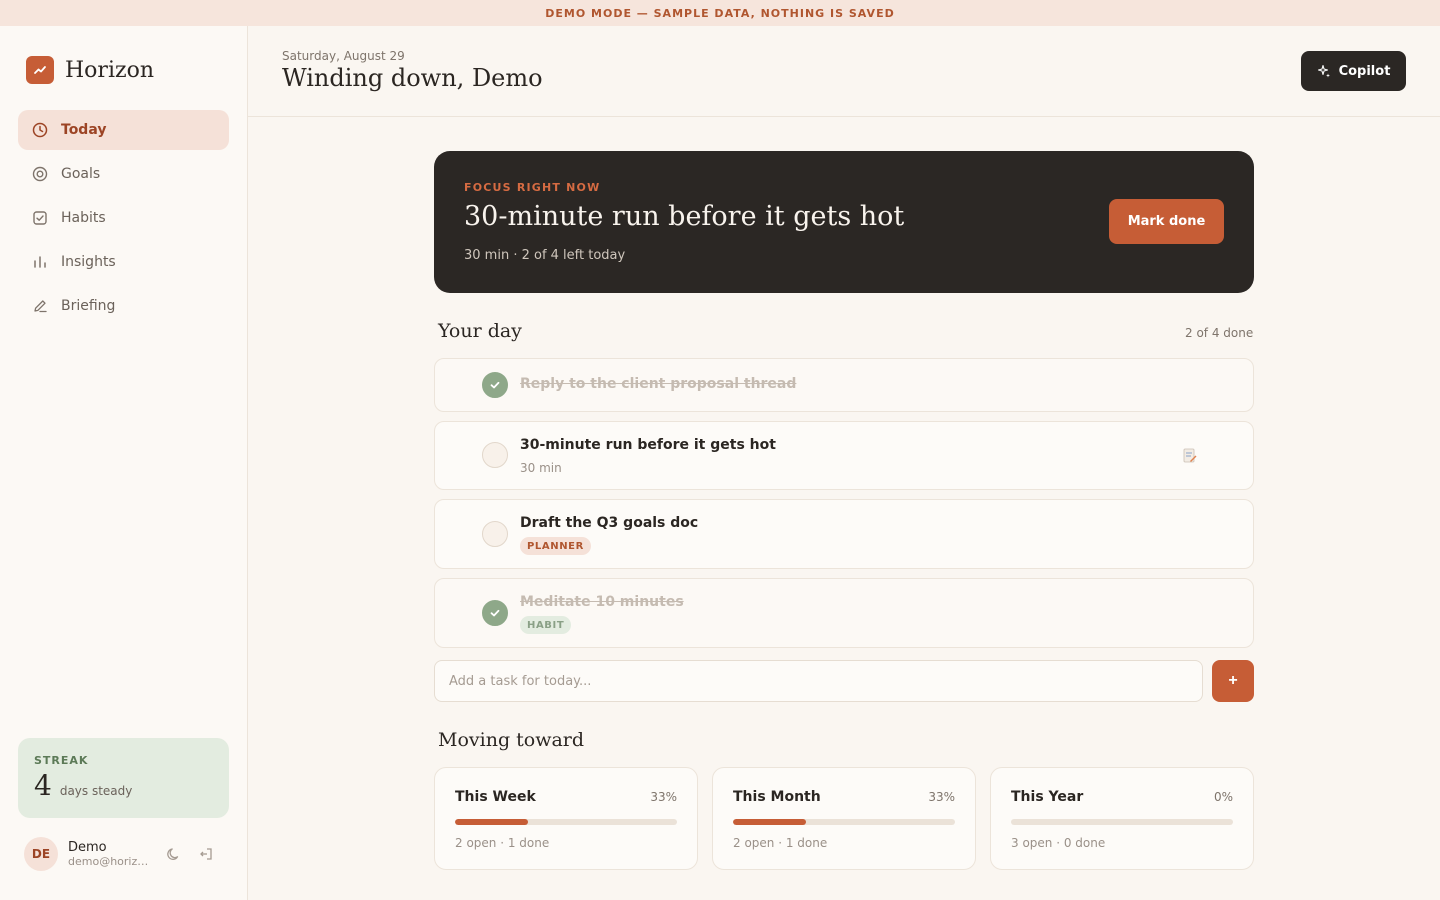 The image size is (1440, 900). Describe the element at coordinates (648, 445) in the screenshot. I see `task-text: 30-minute run before it gets hot` at that location.